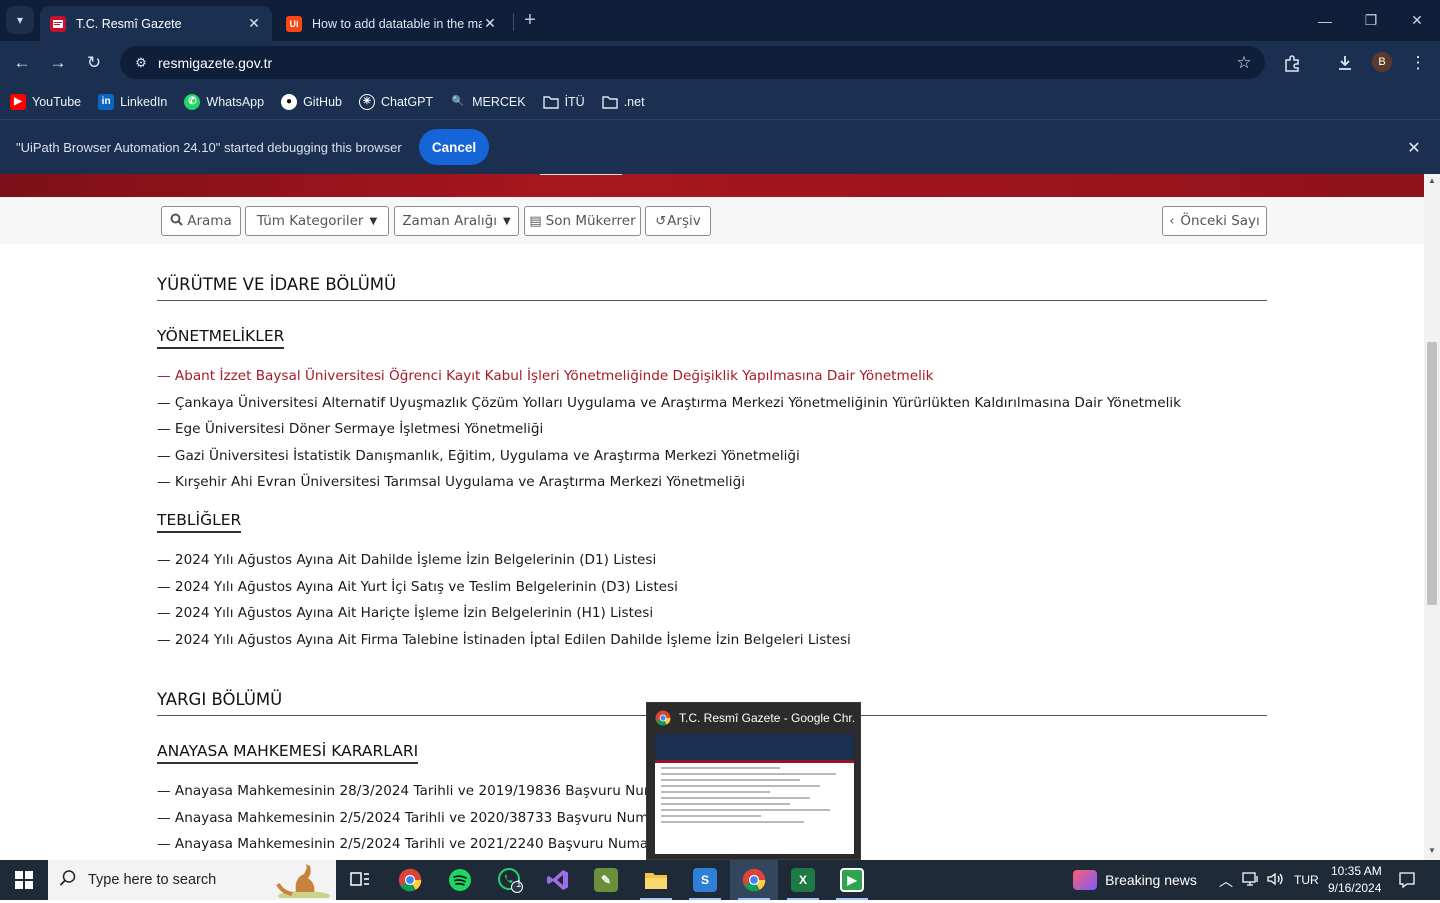 This screenshot has width=1440, height=903. What do you see at coordinates (407, 101) in the screenshot?
I see `bookmark-label: ChatGPT` at bounding box center [407, 101].